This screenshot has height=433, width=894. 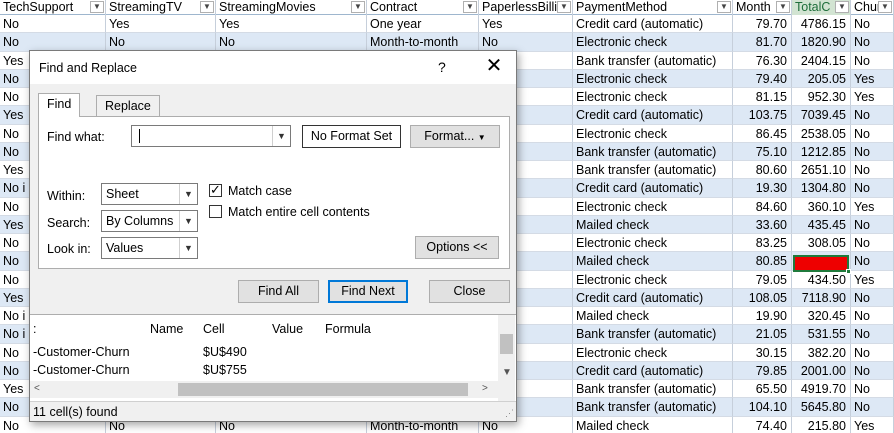 I want to click on find-next-button: Find Next, so click(x=368, y=291).